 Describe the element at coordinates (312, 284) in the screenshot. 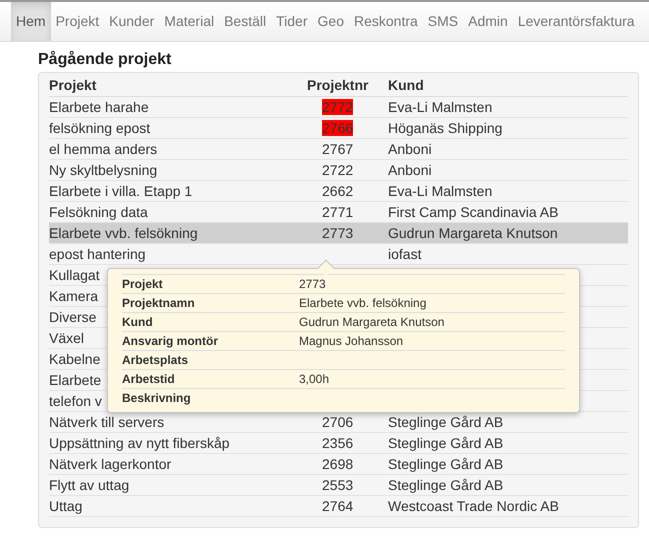

I see `field-value: 2773` at that location.